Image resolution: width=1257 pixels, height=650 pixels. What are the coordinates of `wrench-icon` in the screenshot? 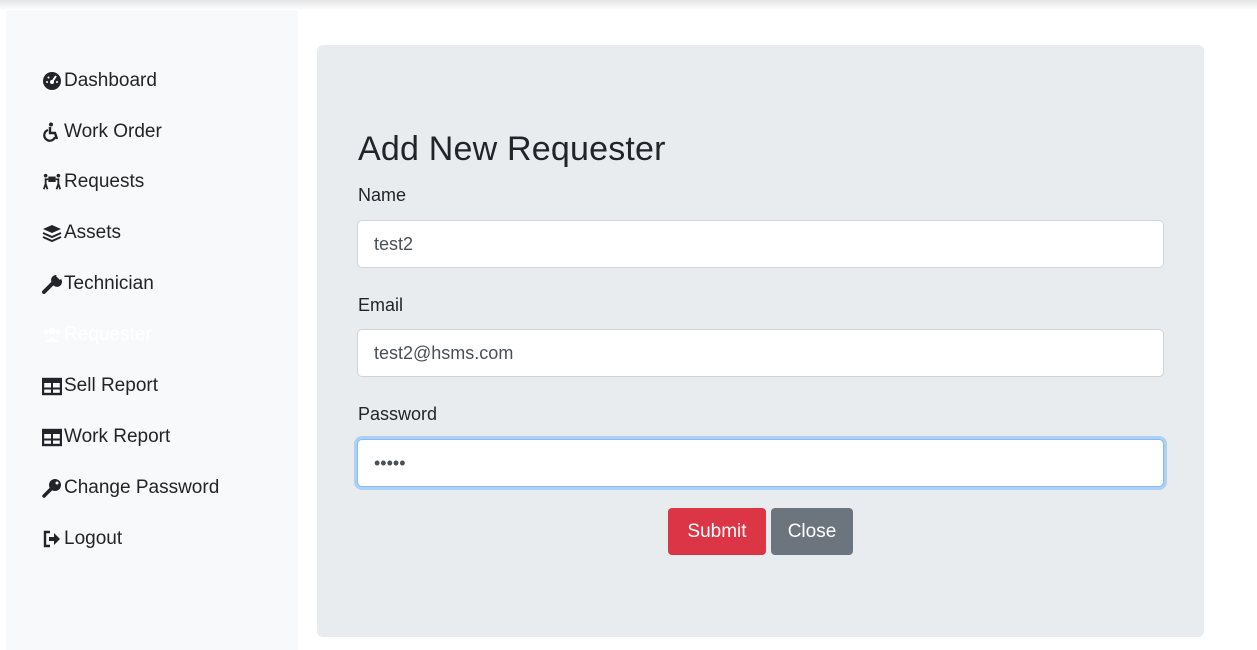 It's located at (53, 284).